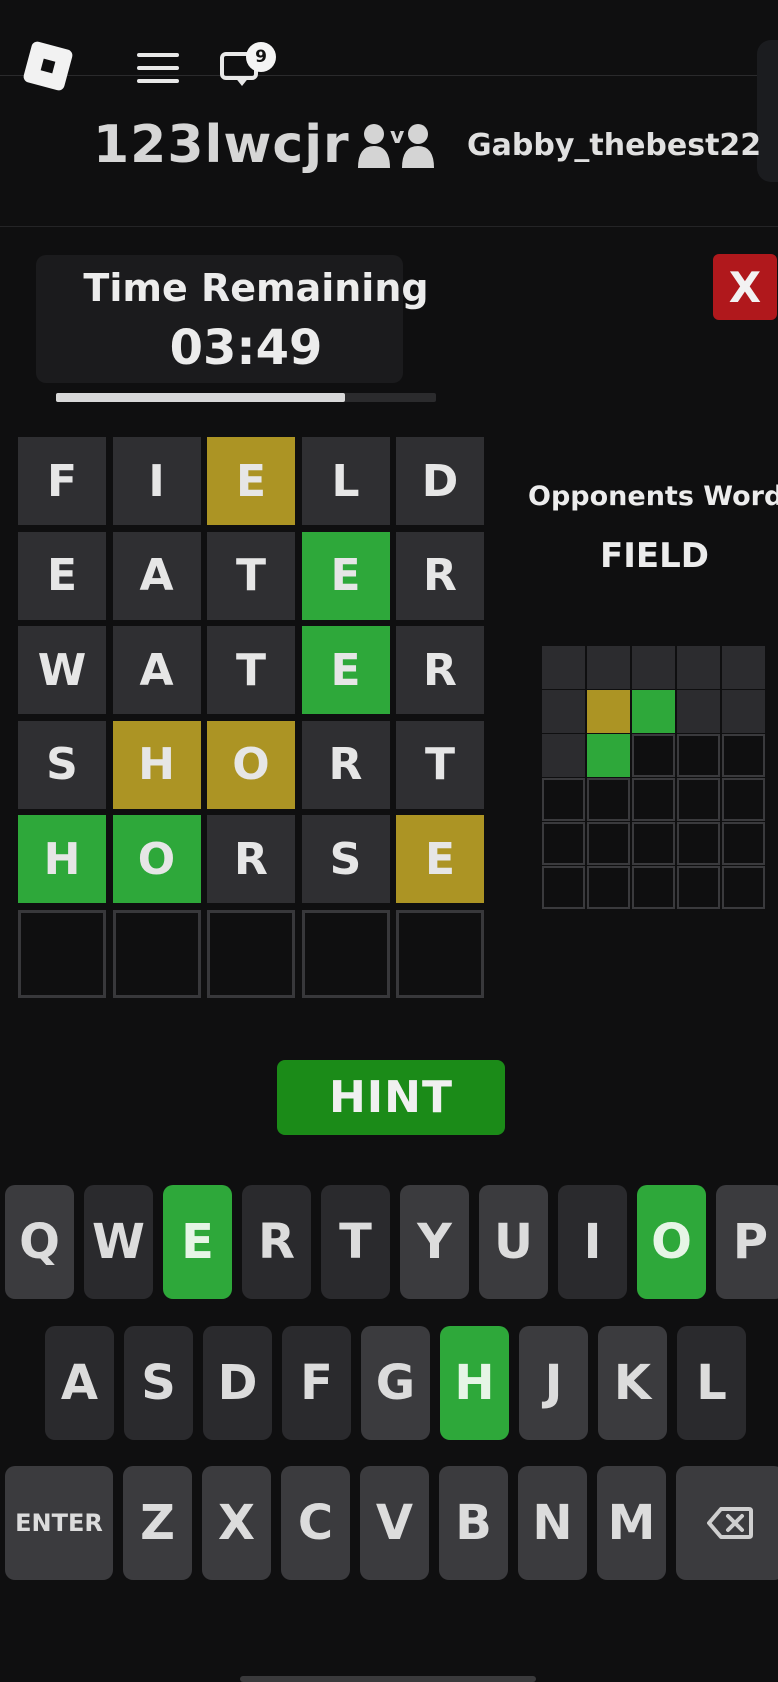 The height and width of the screenshot is (1682, 778). I want to click on board-tile-r2-c5: R, so click(440, 575).